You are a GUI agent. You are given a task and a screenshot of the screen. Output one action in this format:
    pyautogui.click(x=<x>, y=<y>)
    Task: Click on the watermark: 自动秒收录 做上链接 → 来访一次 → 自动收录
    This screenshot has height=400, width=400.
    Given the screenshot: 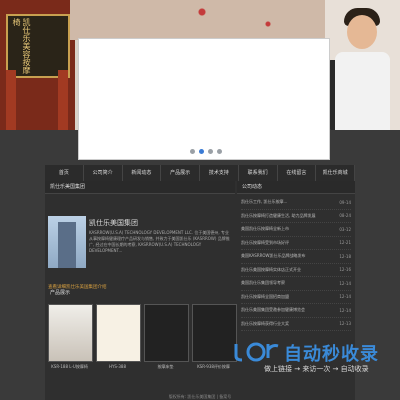 What is the action you would take?
    pyautogui.click(x=307, y=357)
    